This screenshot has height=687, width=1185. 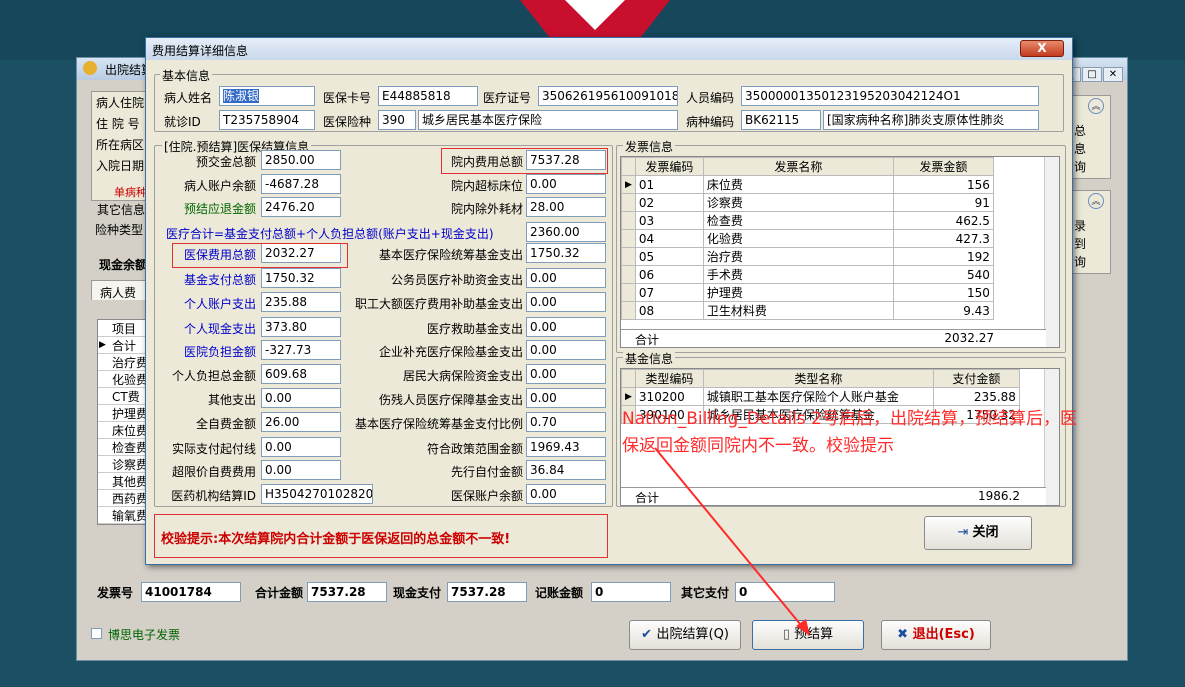 I want to click on annotation-arrow, so click(x=732, y=541).